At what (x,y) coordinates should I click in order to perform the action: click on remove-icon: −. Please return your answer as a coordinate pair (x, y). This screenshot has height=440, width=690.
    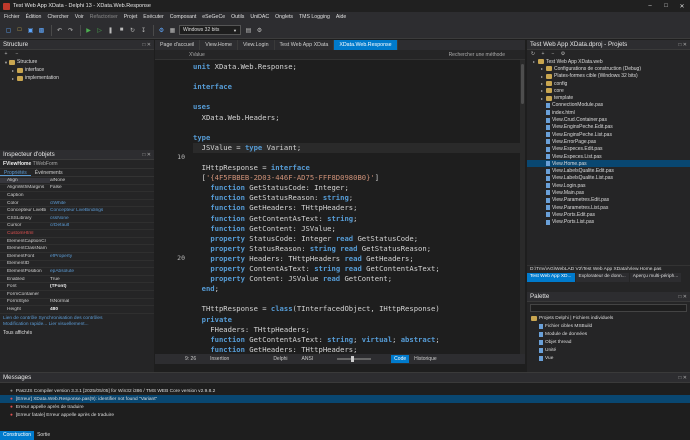
    Looking at the image, I should click on (553, 54).